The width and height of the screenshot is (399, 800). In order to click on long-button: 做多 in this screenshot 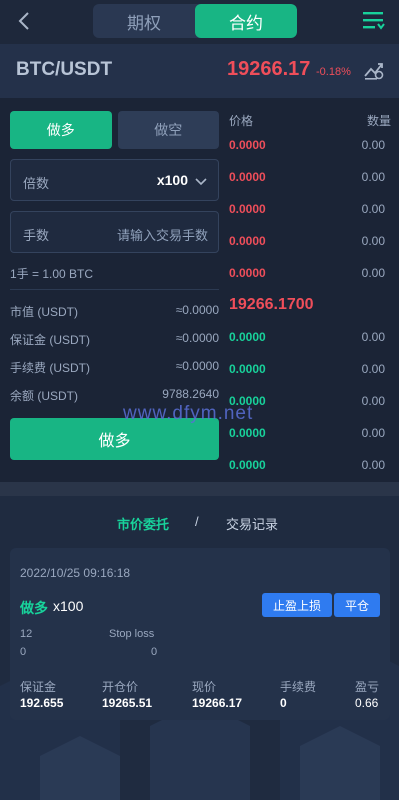, I will do `click(61, 130)`.